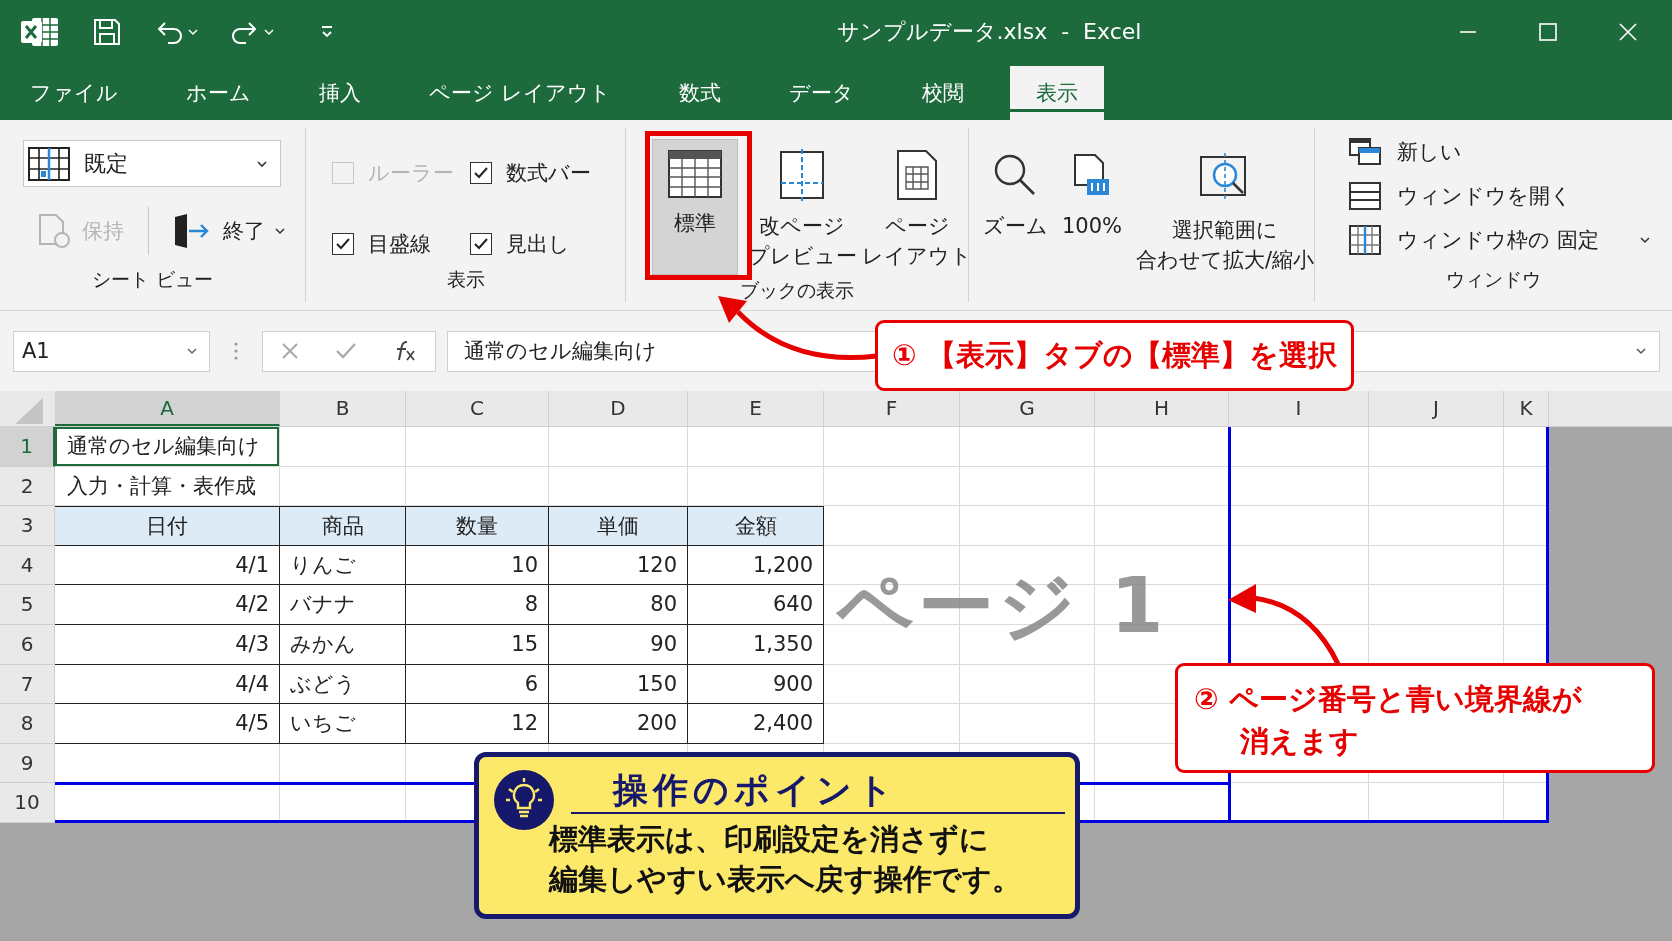 This screenshot has width=1672, height=941. What do you see at coordinates (1114, 355) in the screenshot?
I see `callout-text: ① 【表示】タブの【標準】を選択` at bounding box center [1114, 355].